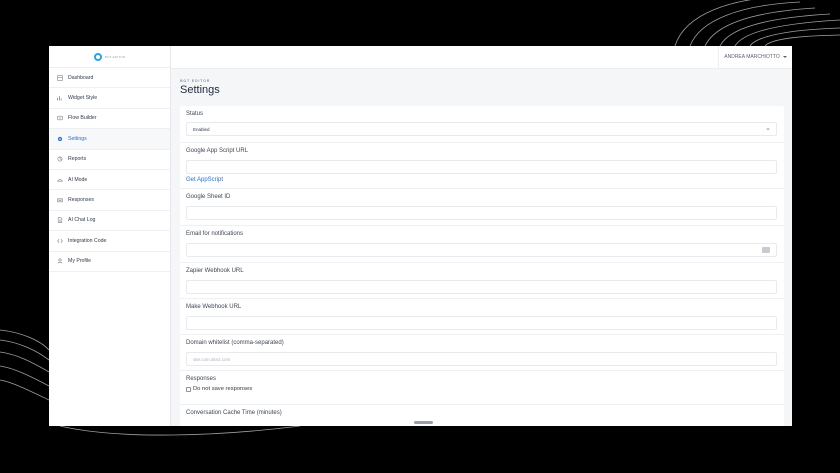  What do you see at coordinates (77, 138) in the screenshot?
I see `sidebar-item-label: Settings` at bounding box center [77, 138].